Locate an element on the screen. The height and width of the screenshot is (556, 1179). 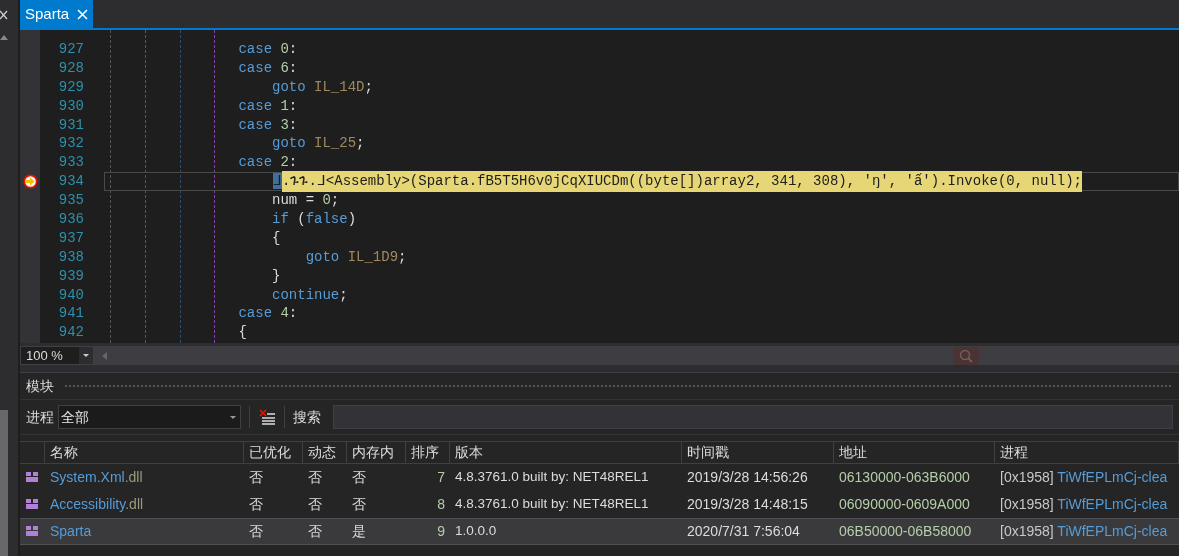
code-line: continue; is located at coordinates (309, 295).